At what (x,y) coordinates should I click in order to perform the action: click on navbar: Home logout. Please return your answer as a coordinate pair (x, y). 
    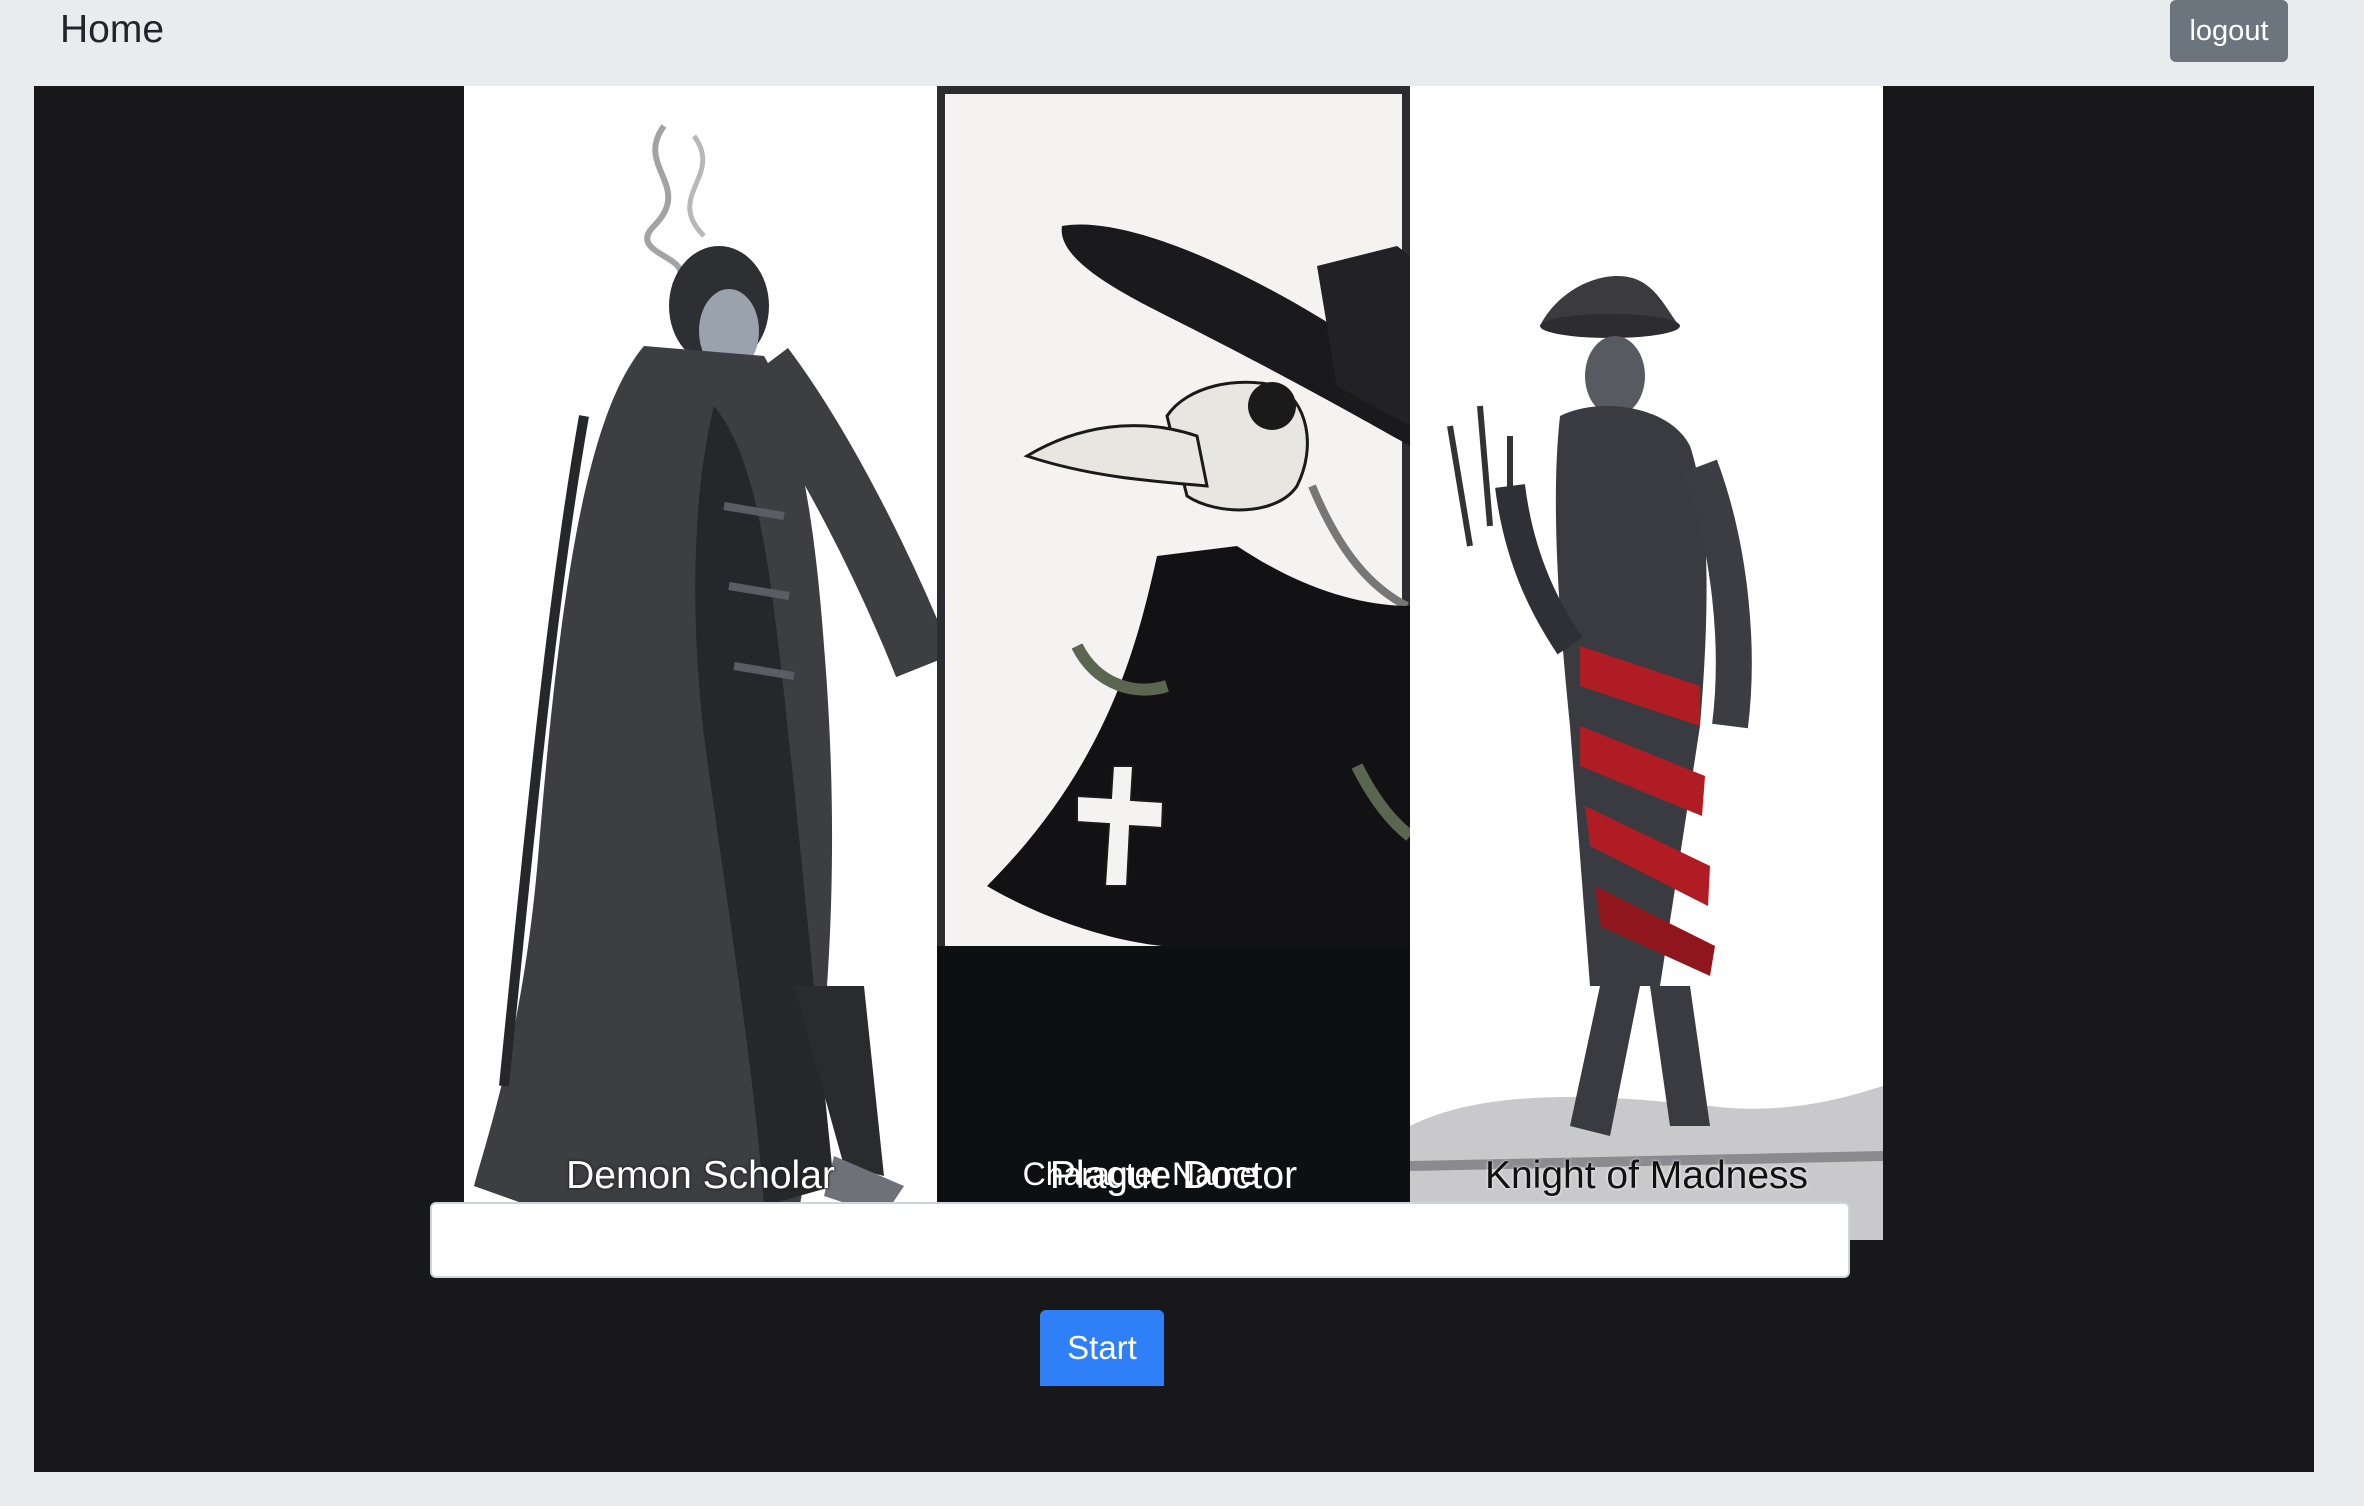
    Looking at the image, I should click on (1182, 43).